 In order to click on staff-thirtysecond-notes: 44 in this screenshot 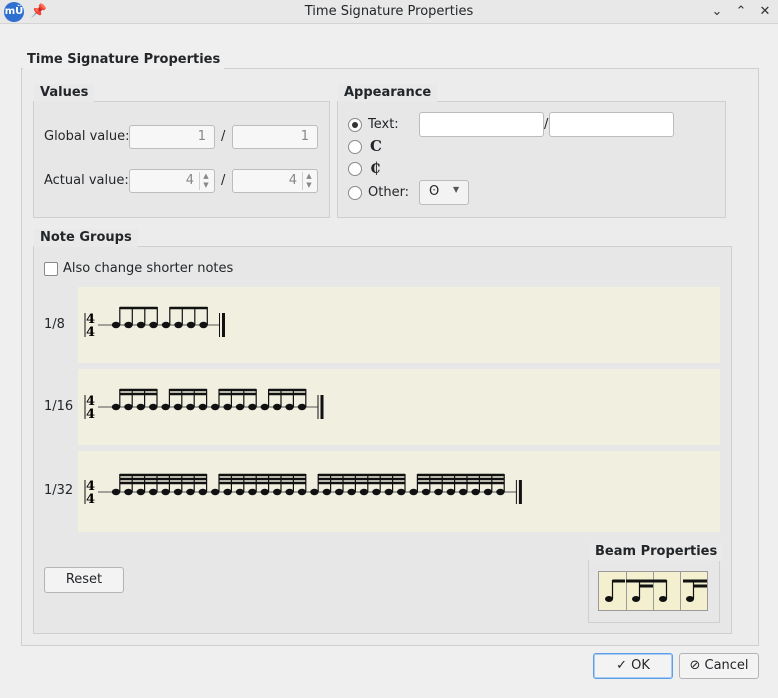, I will do `click(303, 490)`.